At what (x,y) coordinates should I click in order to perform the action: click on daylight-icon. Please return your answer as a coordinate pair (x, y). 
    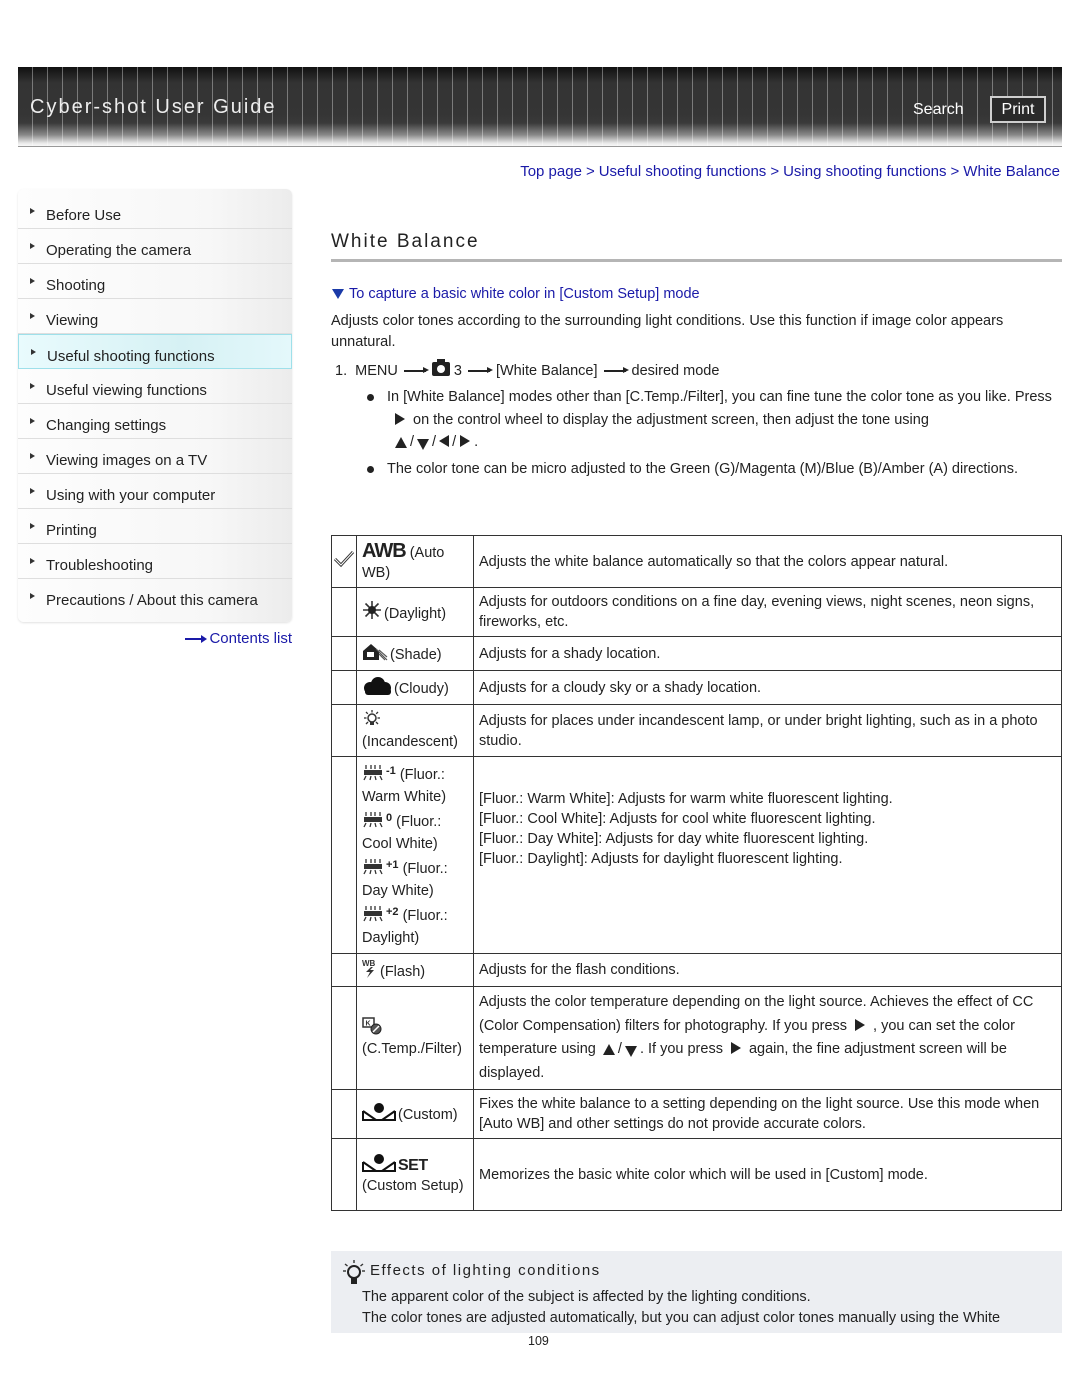
    Looking at the image, I should click on (372, 610).